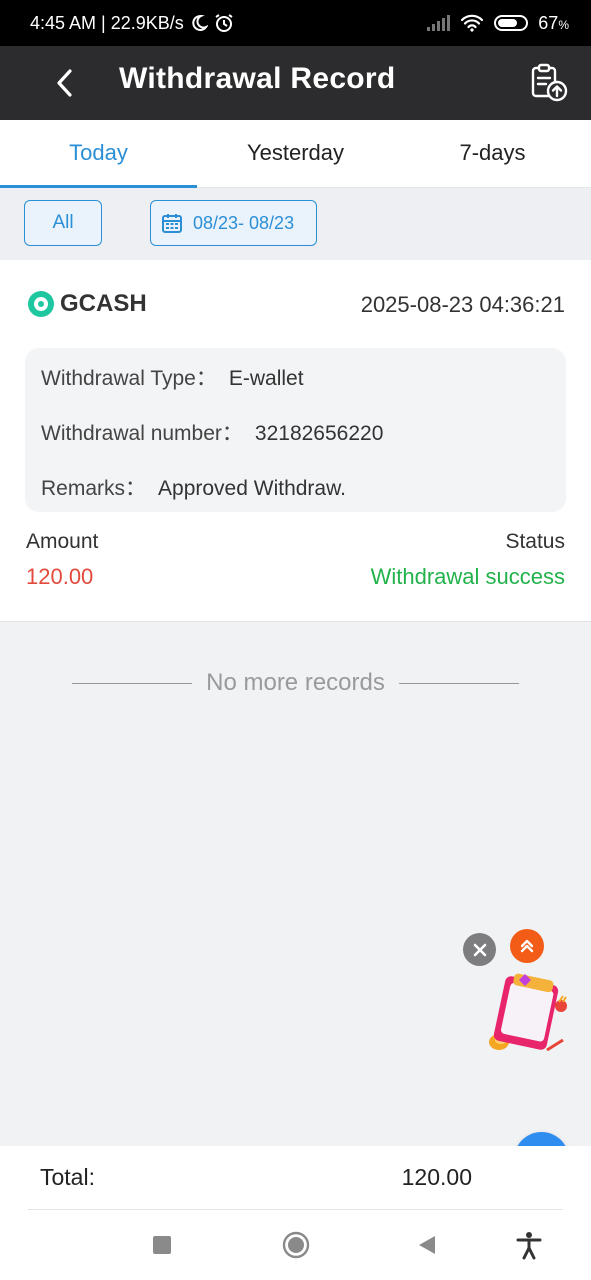 The image size is (591, 1280). What do you see at coordinates (244, 222) in the screenshot?
I see `date-range-label: 08/23- 08/23` at bounding box center [244, 222].